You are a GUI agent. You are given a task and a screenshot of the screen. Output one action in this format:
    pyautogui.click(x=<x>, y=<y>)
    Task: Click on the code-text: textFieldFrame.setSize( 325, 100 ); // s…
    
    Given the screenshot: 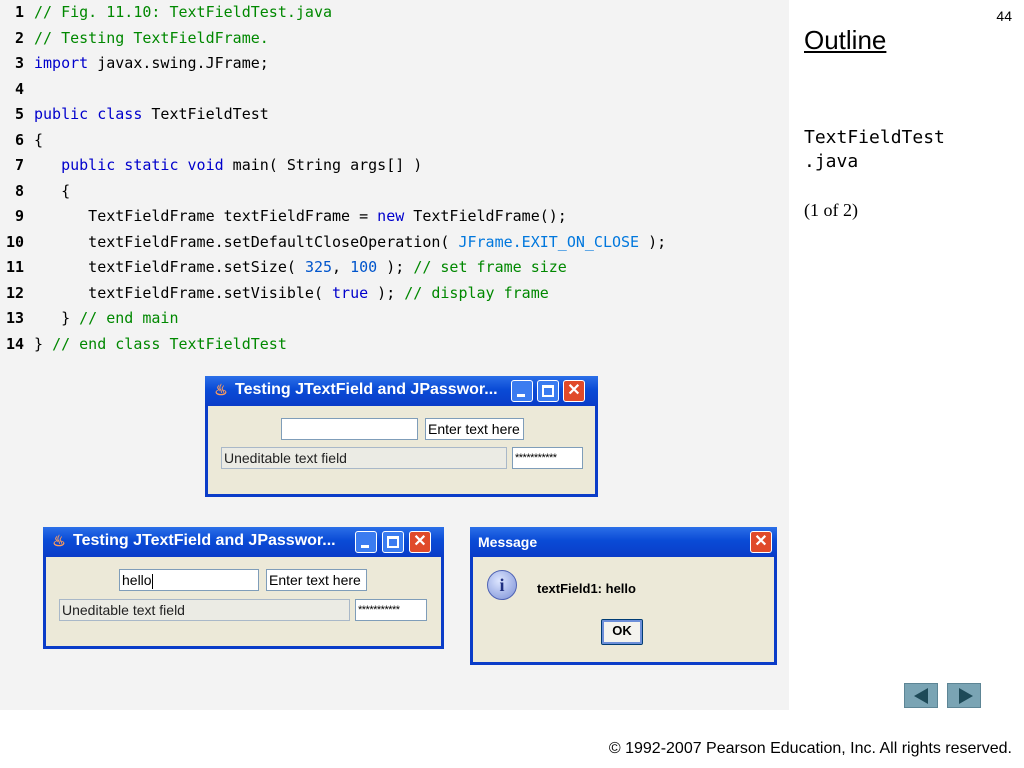 What is the action you would take?
    pyautogui.click(x=300, y=267)
    